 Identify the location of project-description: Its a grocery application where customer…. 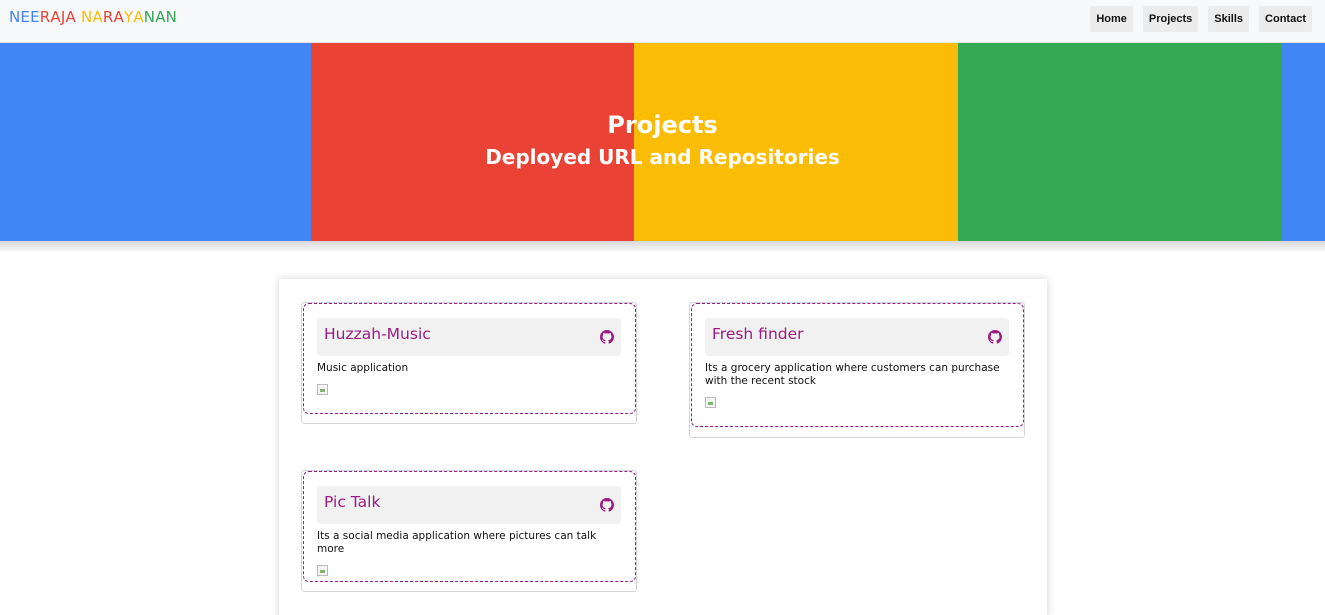
(852, 374).